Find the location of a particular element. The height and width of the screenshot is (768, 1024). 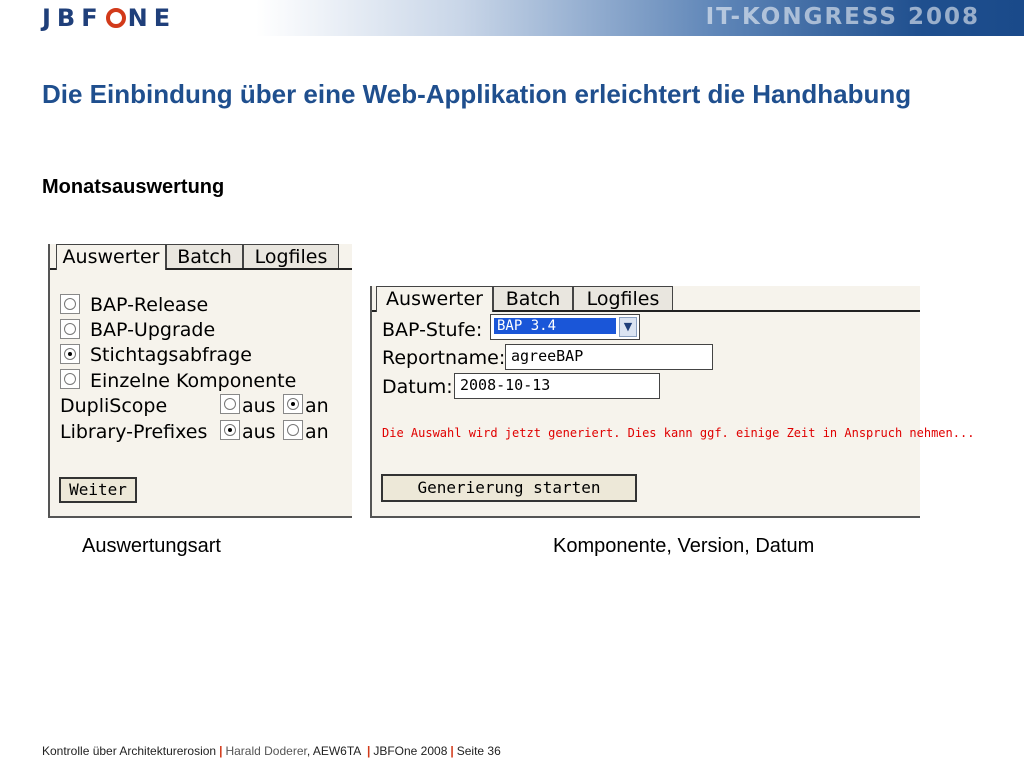

footer-title: Kontrolle über Architekturerosion is located at coordinates (129, 751).